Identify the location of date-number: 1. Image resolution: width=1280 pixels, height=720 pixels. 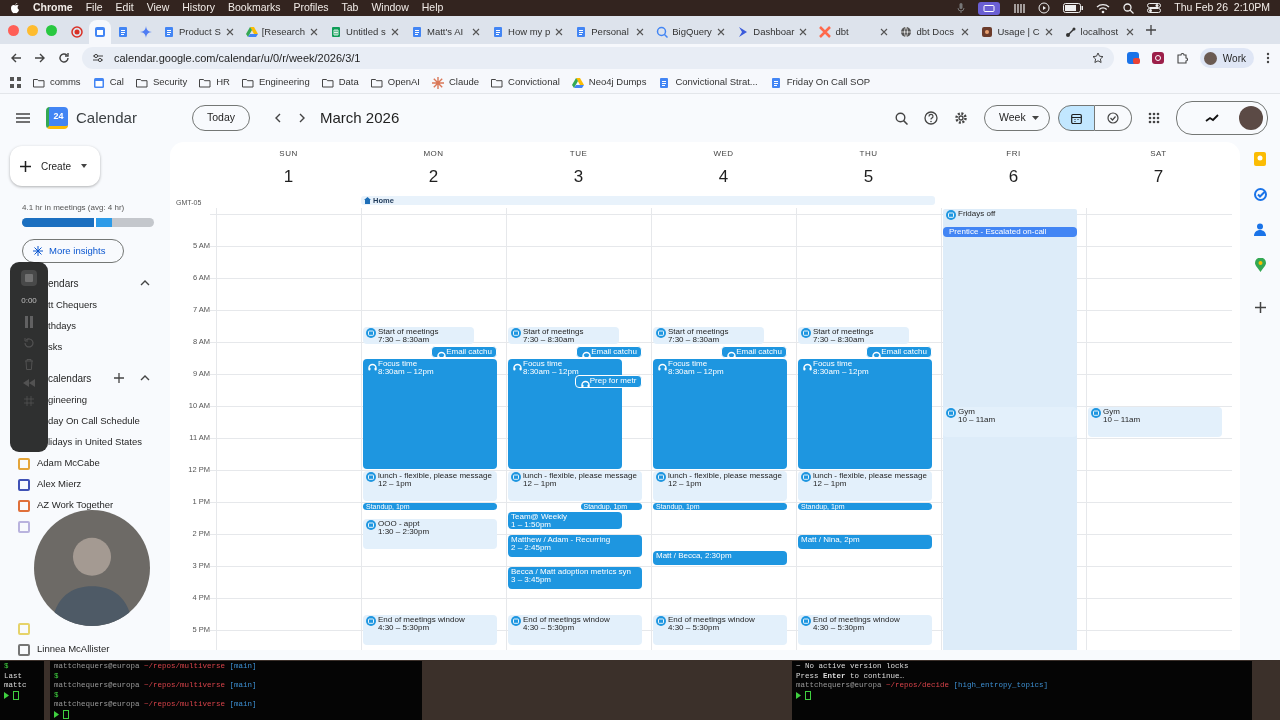
(288, 177).